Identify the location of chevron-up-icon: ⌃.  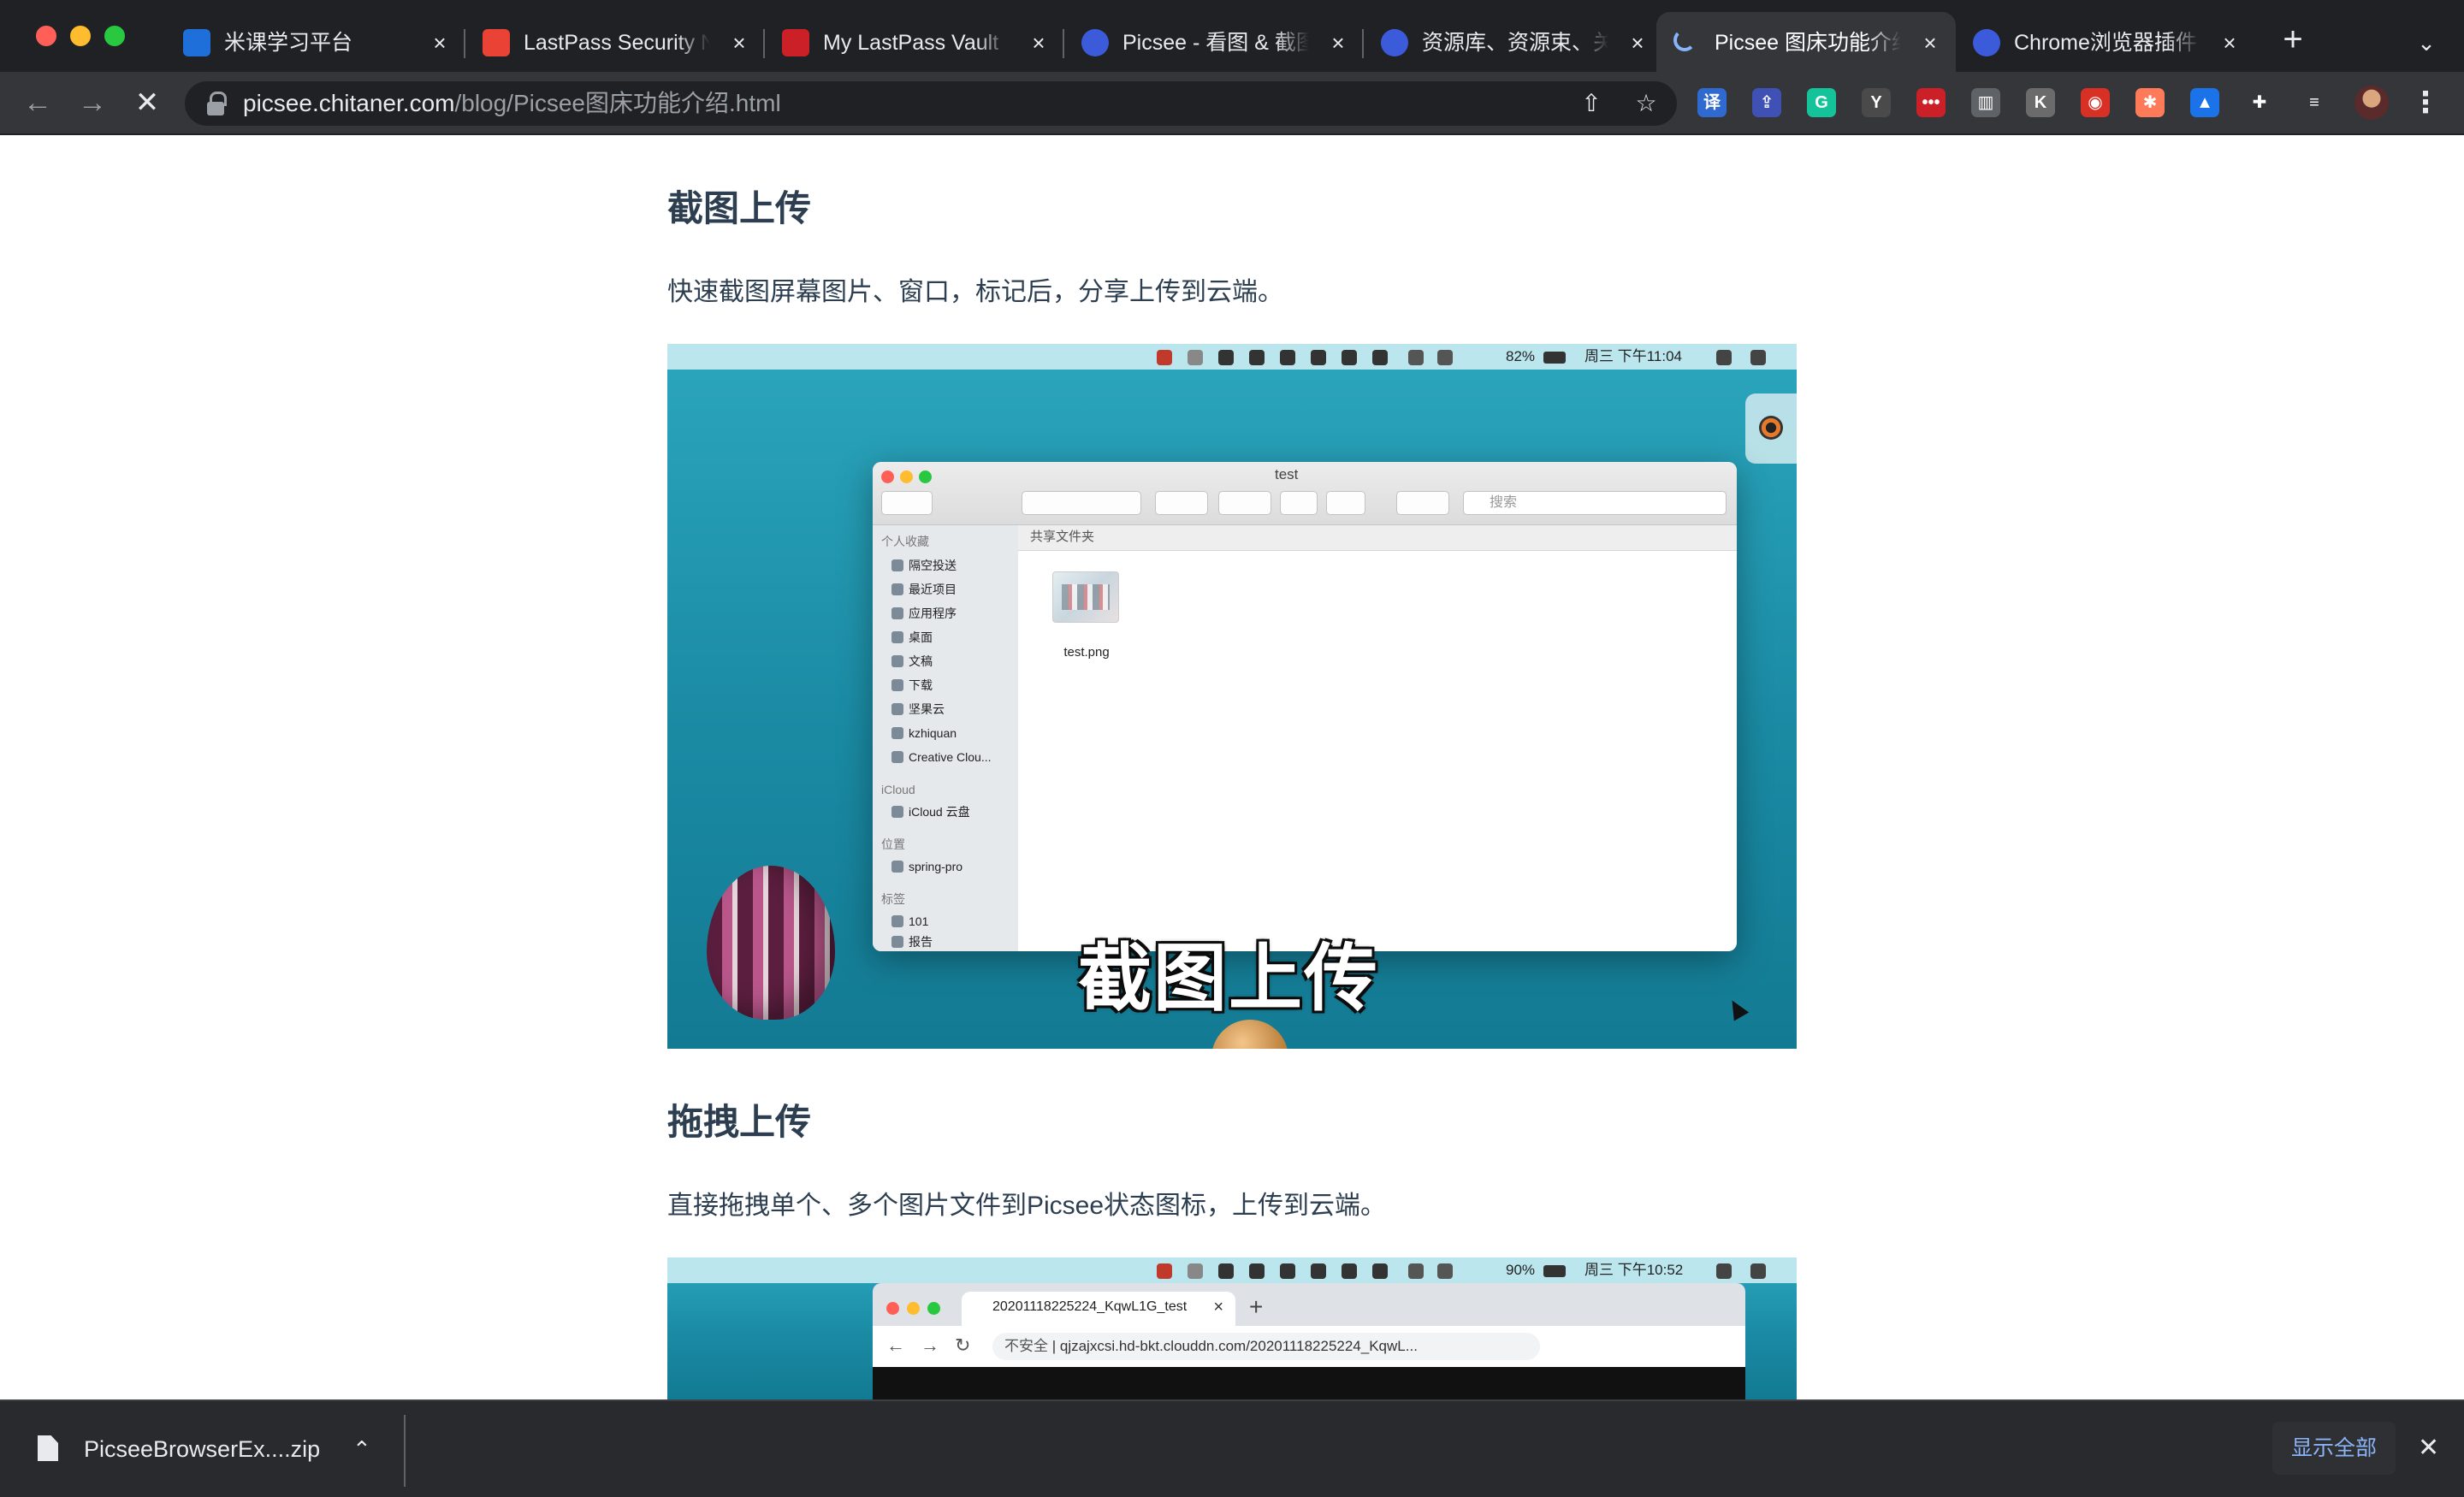
(361, 1449).